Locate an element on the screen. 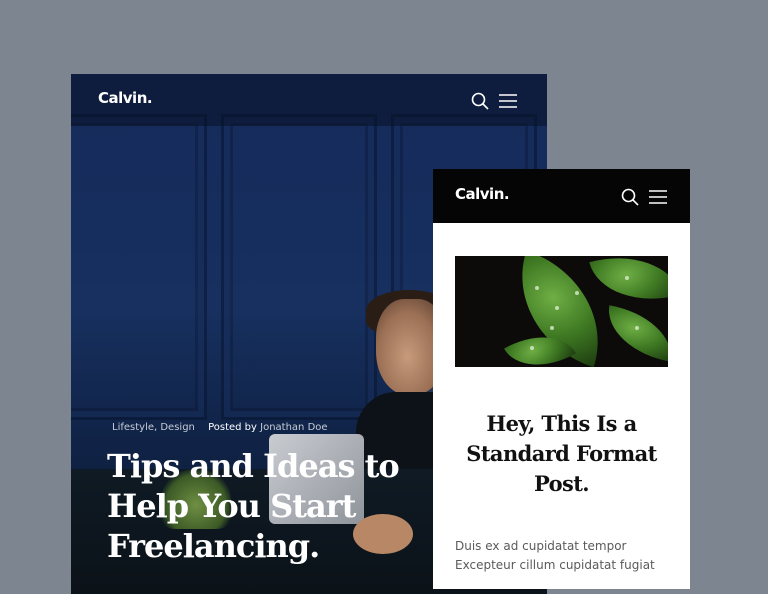 This screenshot has height=594, width=768. excerpt-line: Excepteur cillum cupidatat fugiat is located at coordinates (555, 565).